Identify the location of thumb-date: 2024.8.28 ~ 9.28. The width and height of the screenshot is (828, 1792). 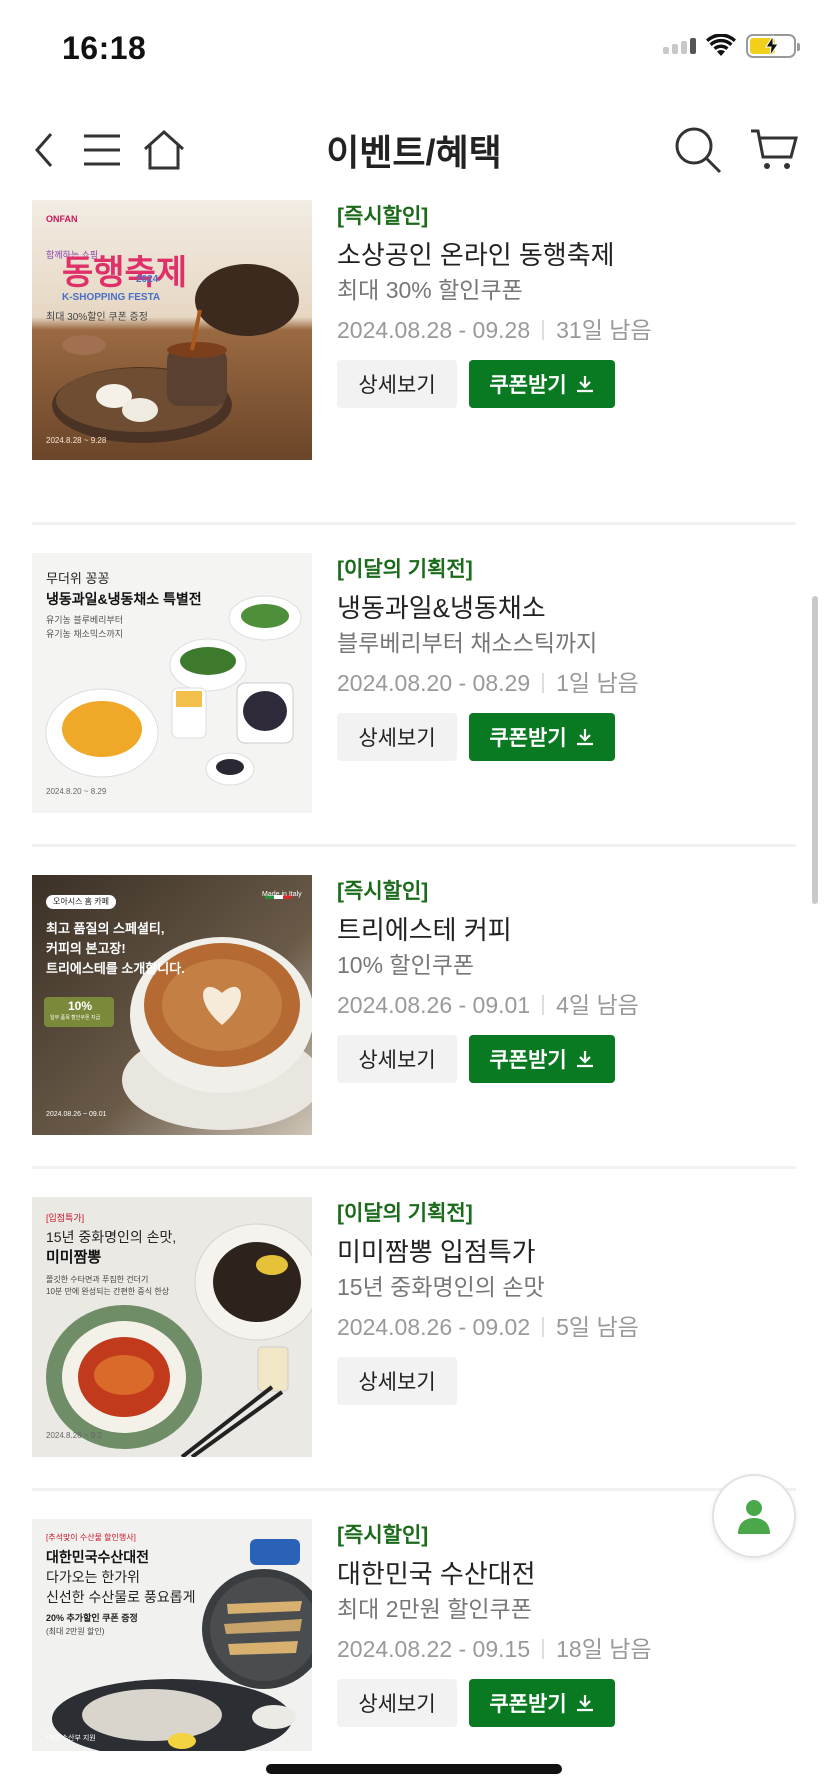
(76, 440).